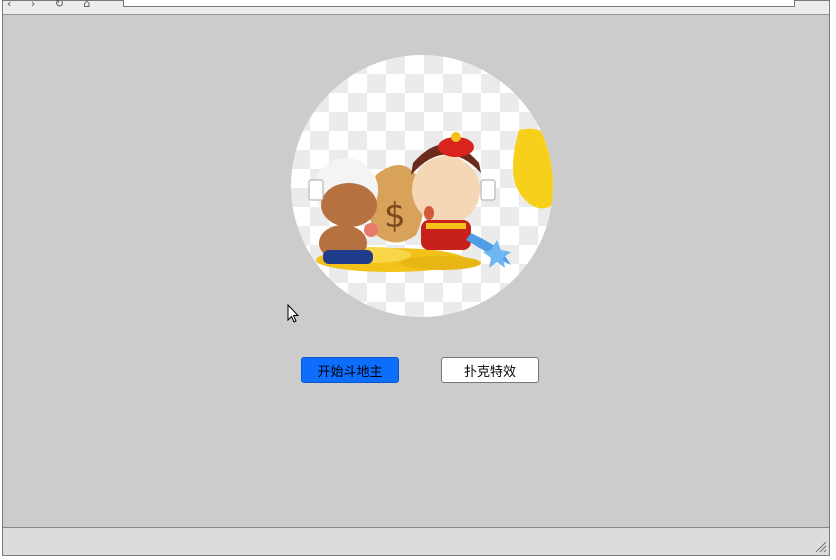  Describe the element at coordinates (820, 546) in the screenshot. I see `resize-grip-icon` at that location.